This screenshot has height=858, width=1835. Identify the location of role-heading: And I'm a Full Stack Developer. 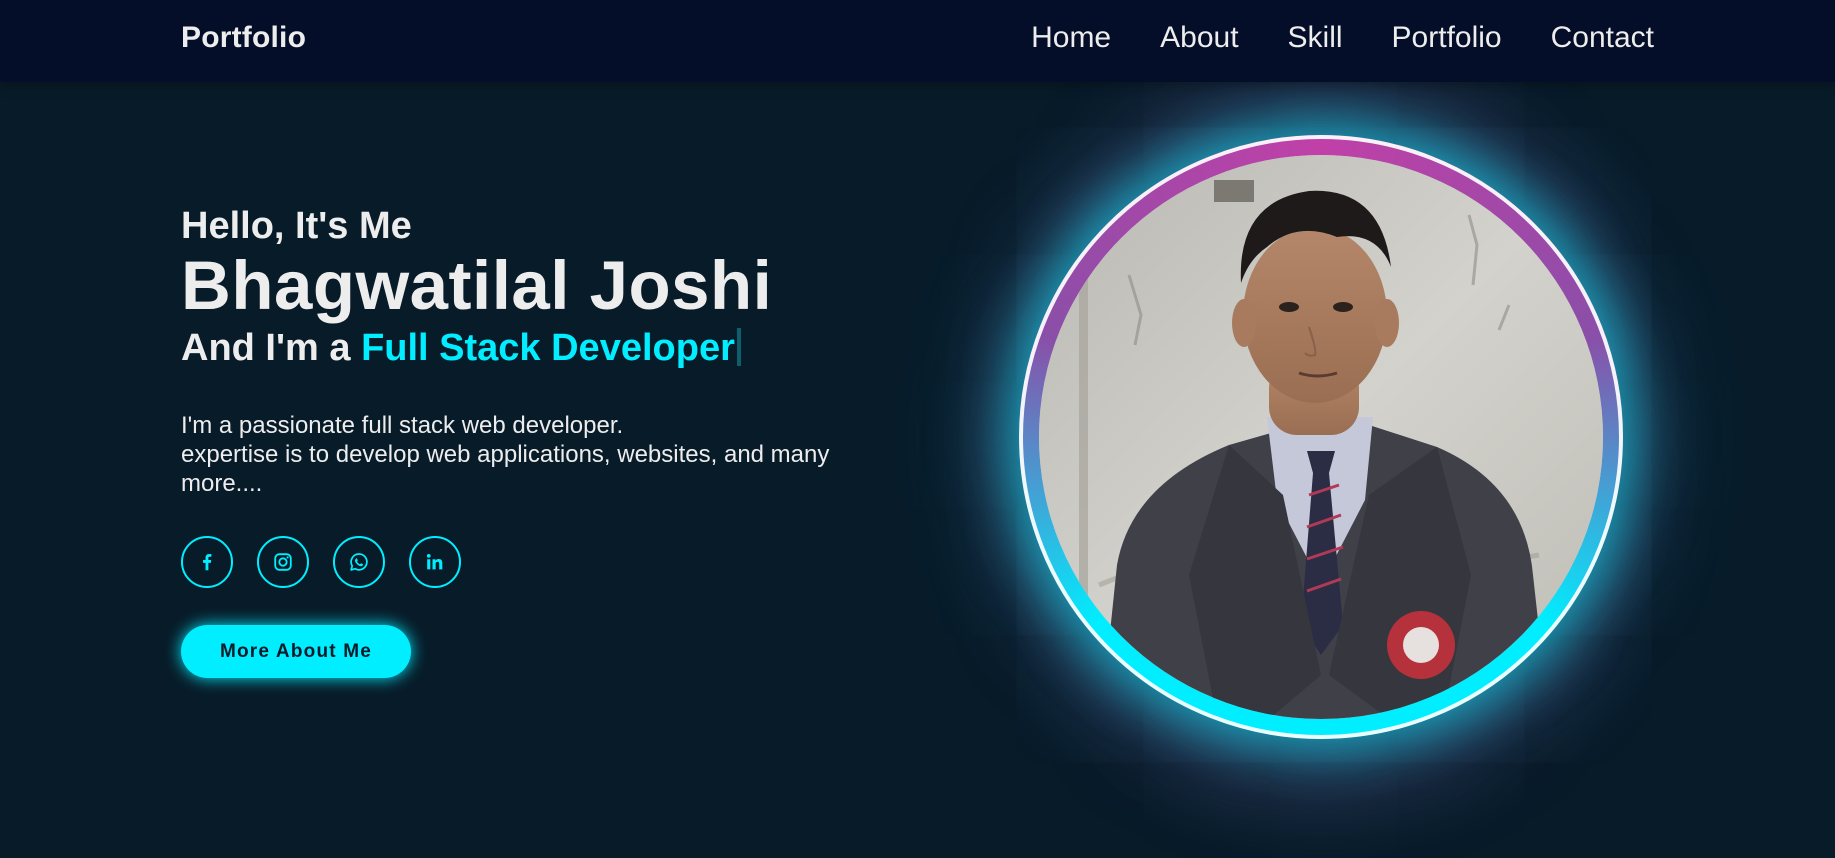
(541, 348).